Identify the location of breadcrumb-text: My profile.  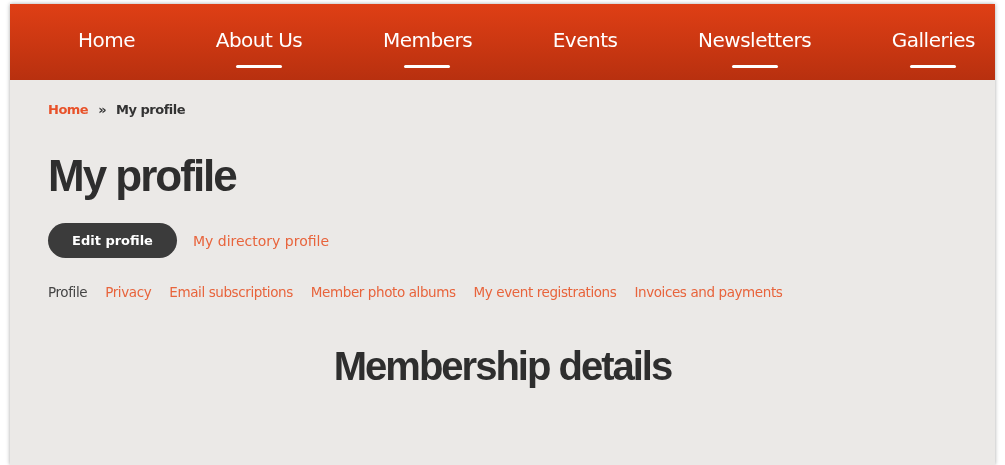
(151, 109).